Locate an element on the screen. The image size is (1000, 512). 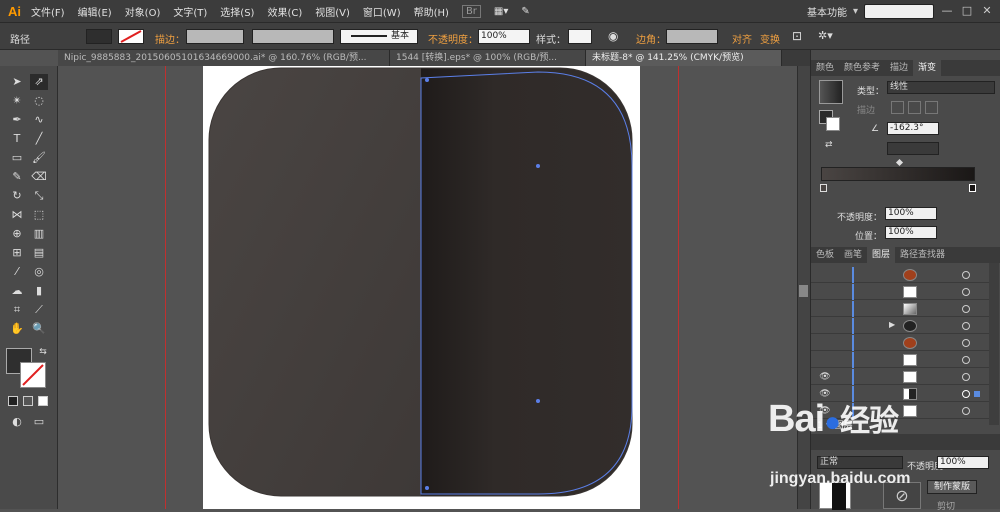
type-tool-icon: T is located at coordinates (17, 139).